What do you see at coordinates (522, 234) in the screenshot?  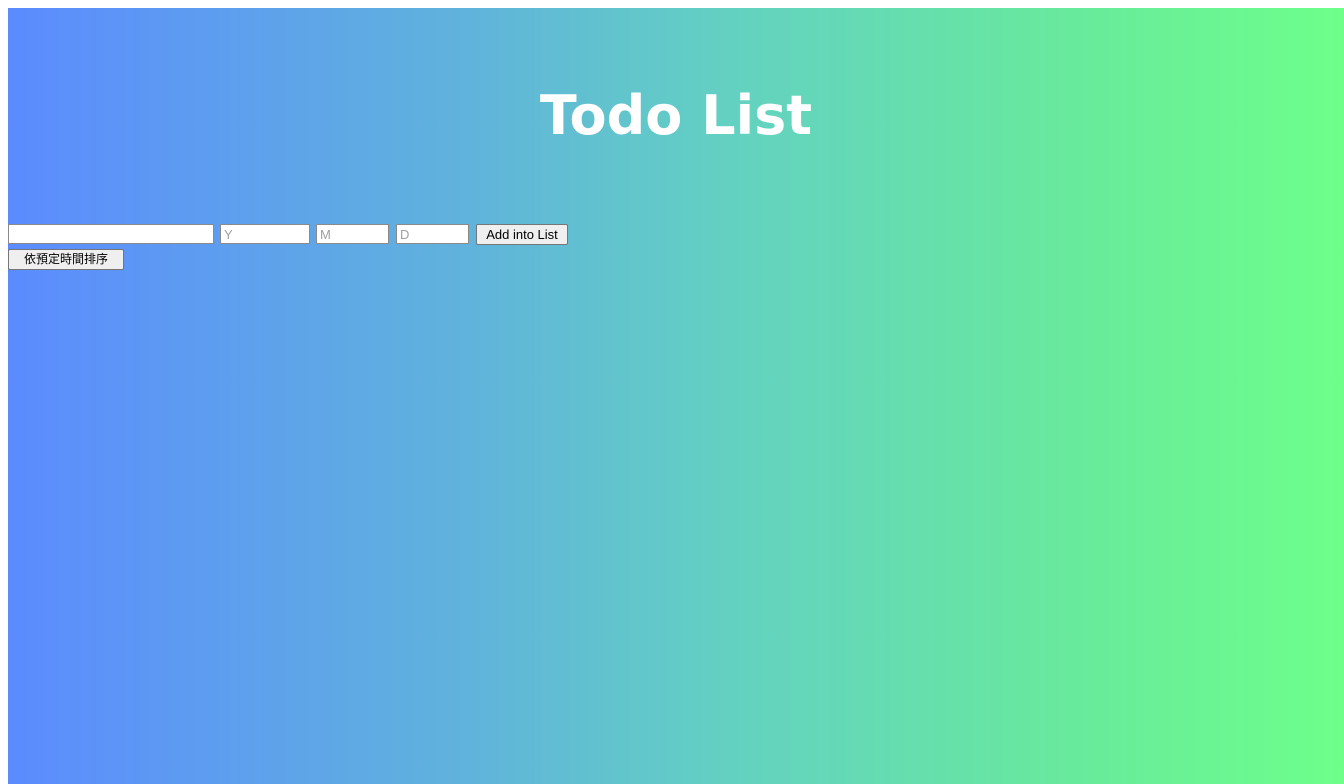 I see `add-into-list-button: Add into List` at bounding box center [522, 234].